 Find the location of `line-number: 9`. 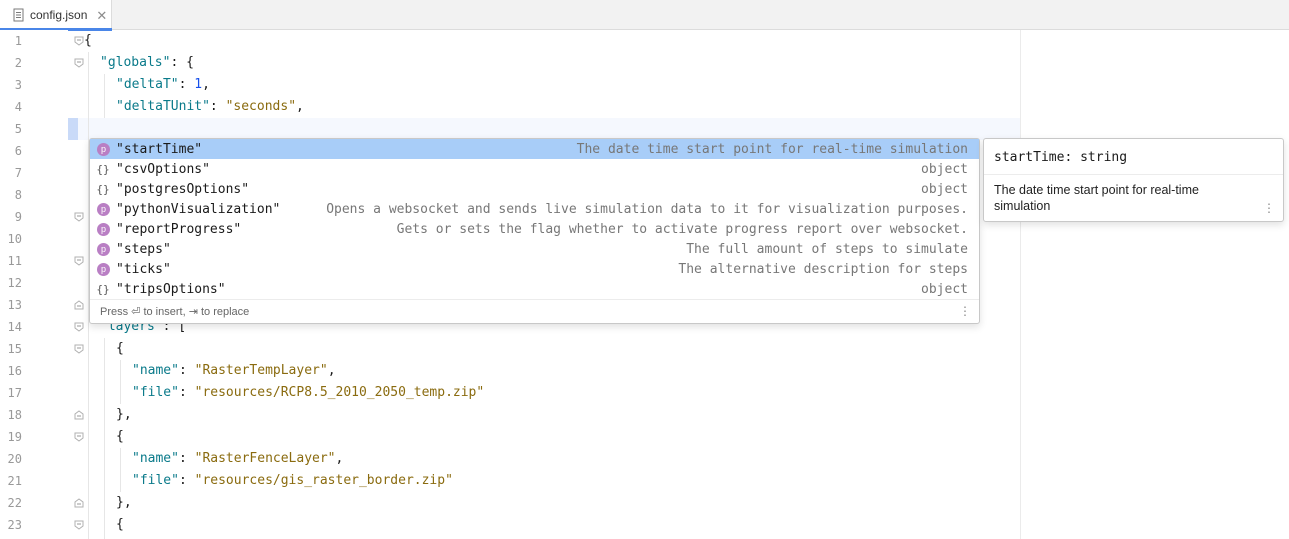

line-number: 9 is located at coordinates (18, 217).